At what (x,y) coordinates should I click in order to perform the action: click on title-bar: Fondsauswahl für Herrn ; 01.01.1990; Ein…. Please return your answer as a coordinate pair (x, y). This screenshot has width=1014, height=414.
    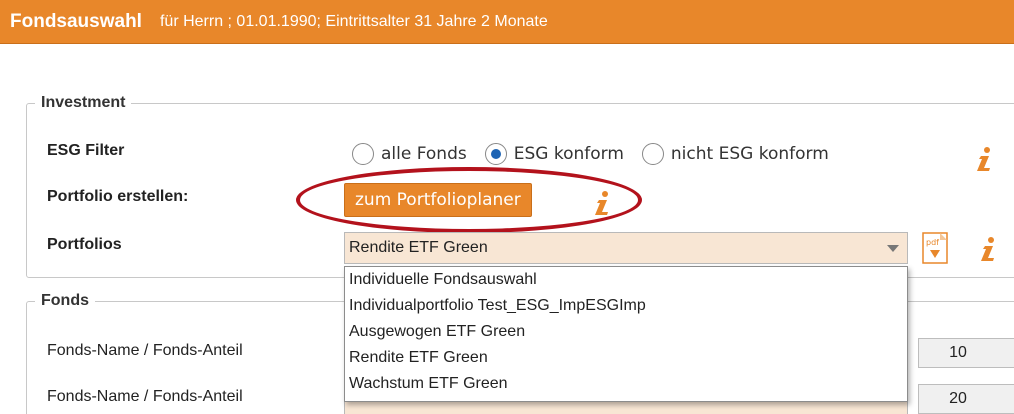
    Looking at the image, I should click on (507, 22).